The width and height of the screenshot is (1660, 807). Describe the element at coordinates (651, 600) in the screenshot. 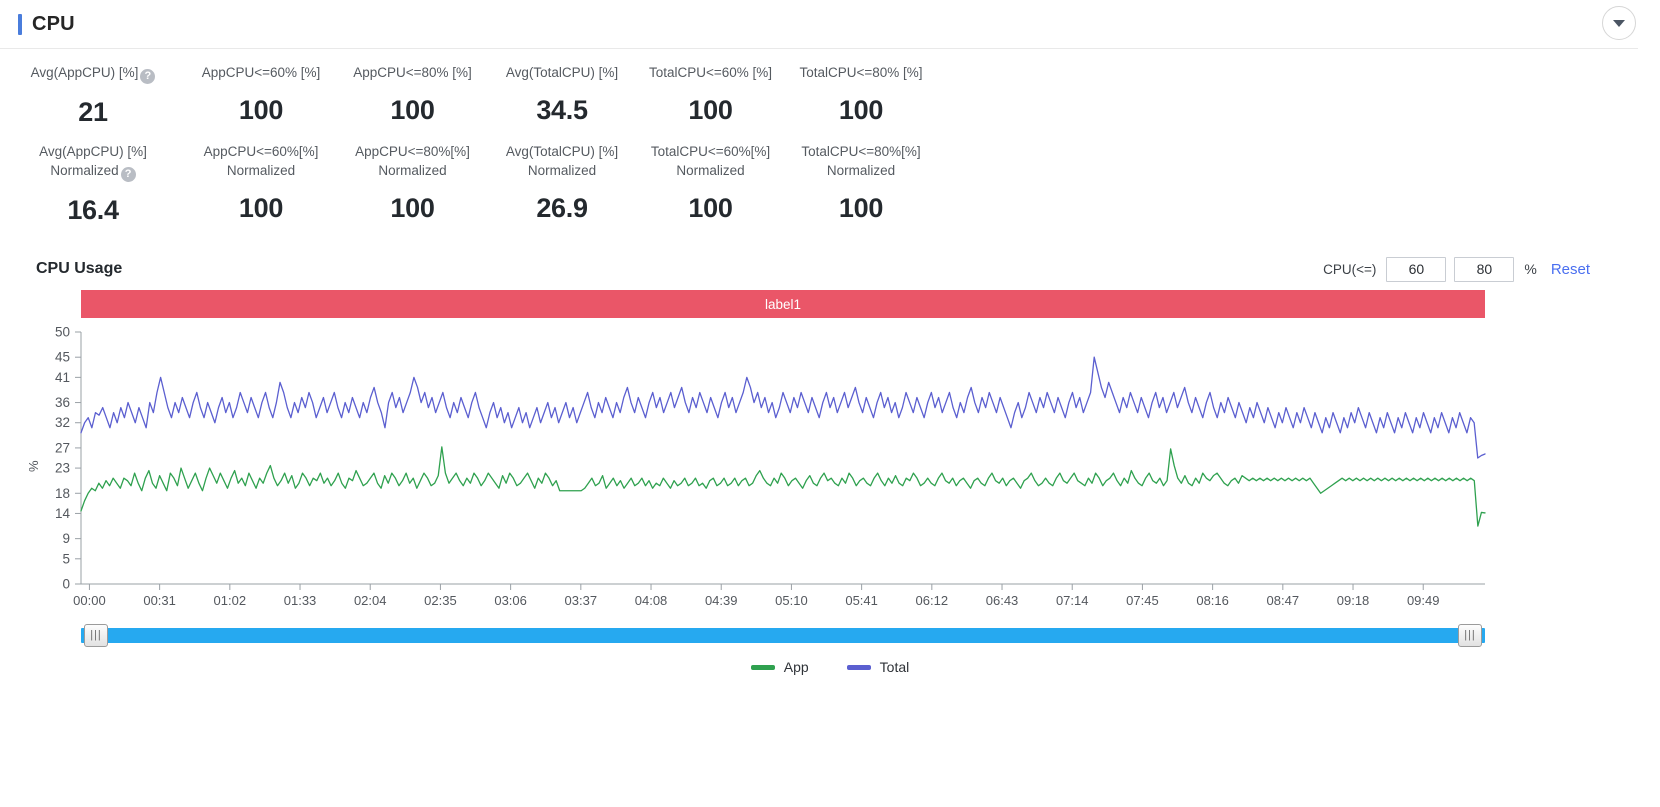

I see `svg-text: 04:08` at that location.